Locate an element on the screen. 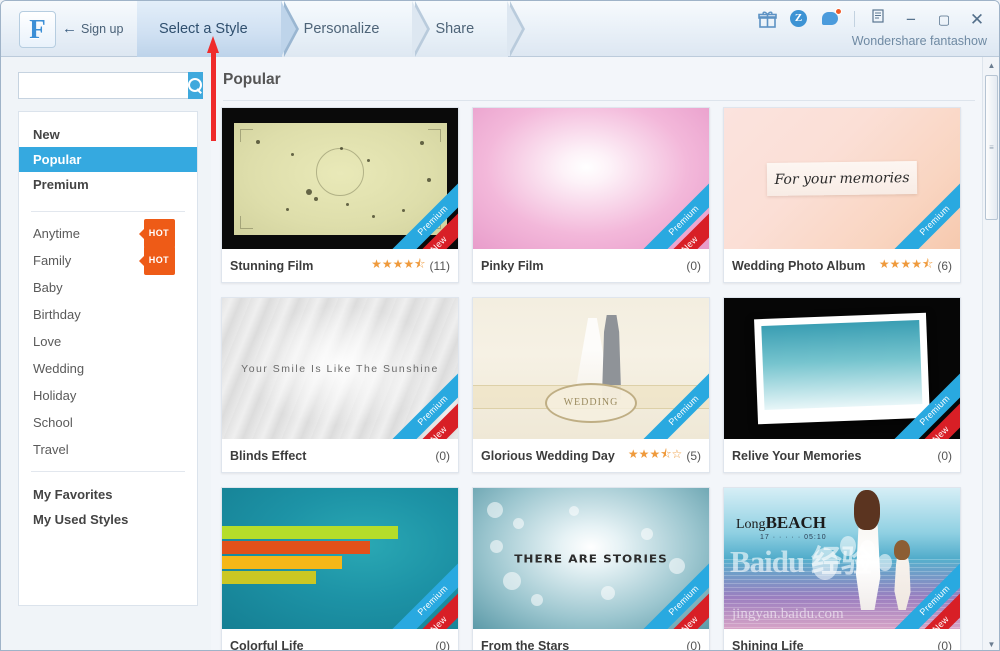 The image size is (1000, 651). minimize-button: − is located at coordinates (911, 19).